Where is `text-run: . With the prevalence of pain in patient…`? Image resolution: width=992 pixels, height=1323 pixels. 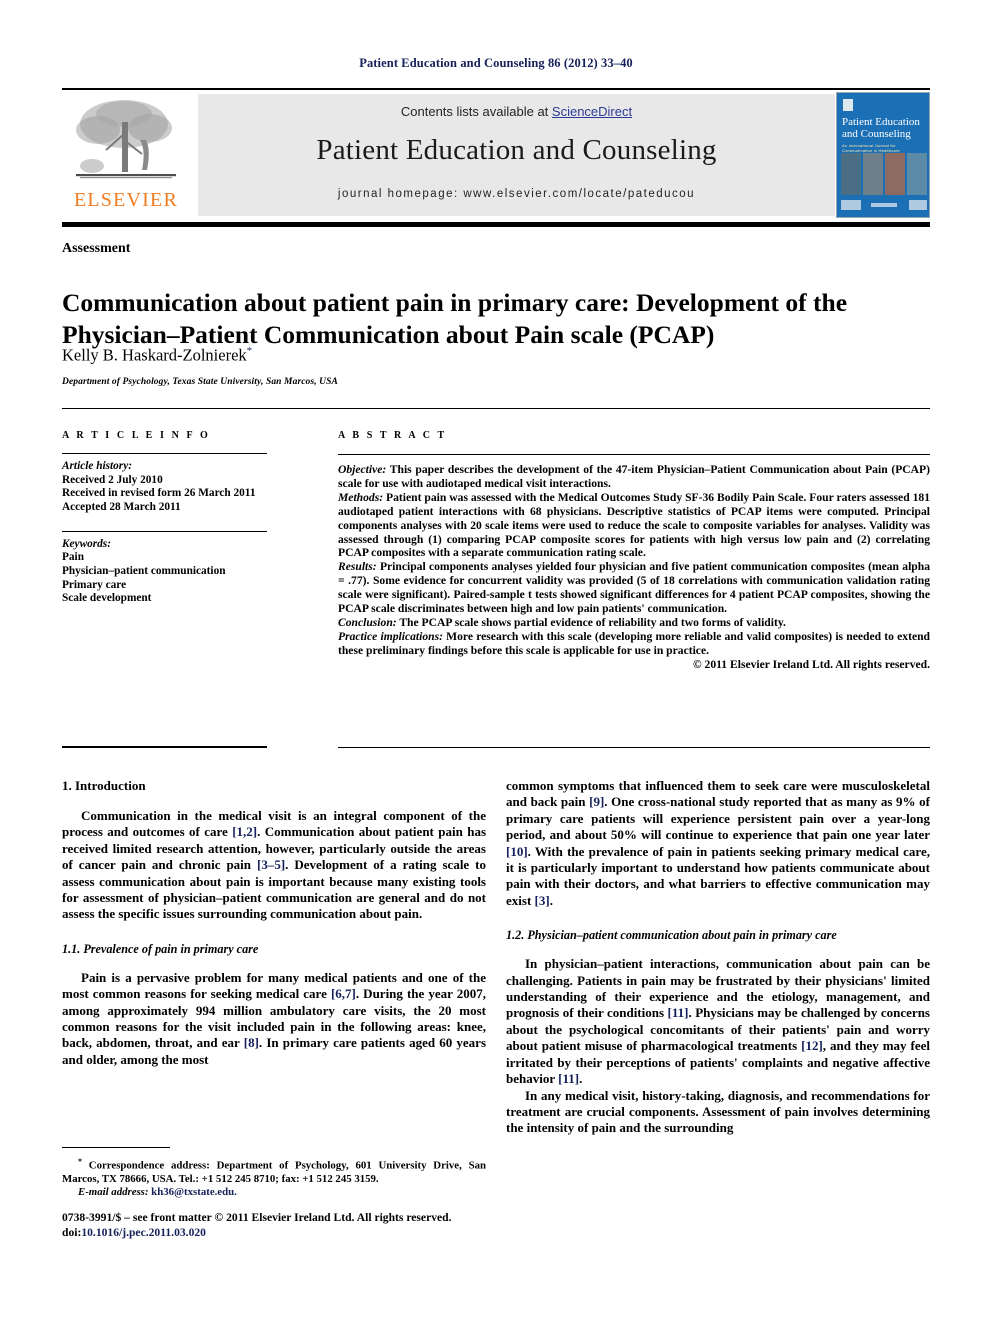 text-run: . With the prevalence of pain in patient… is located at coordinates (718, 875).